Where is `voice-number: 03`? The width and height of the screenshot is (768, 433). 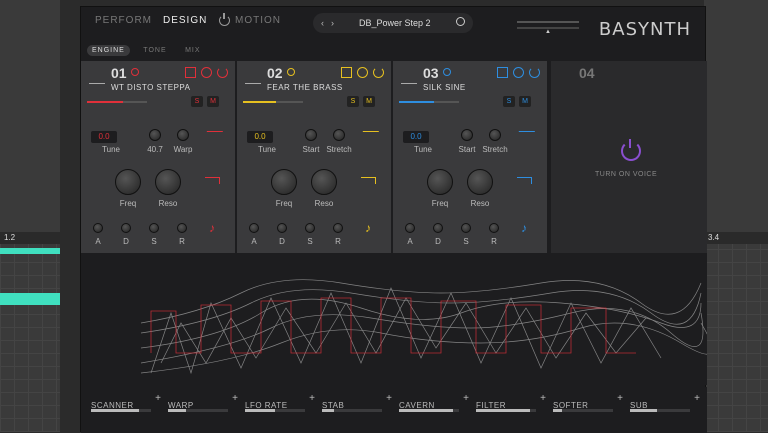
voice-number: 03 is located at coordinates (431, 73).